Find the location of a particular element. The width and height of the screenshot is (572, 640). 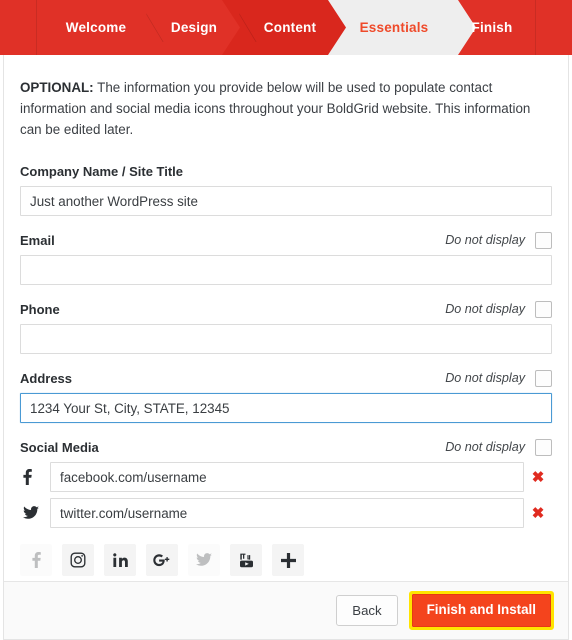

social-donot-display-group: Do not display is located at coordinates (498, 447).